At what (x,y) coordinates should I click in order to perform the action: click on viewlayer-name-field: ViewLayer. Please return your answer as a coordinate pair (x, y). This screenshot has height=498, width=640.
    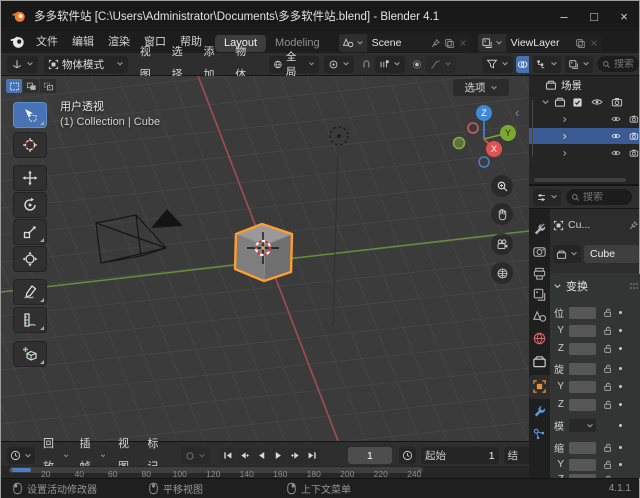
    Looking at the image, I should click on (540, 43).